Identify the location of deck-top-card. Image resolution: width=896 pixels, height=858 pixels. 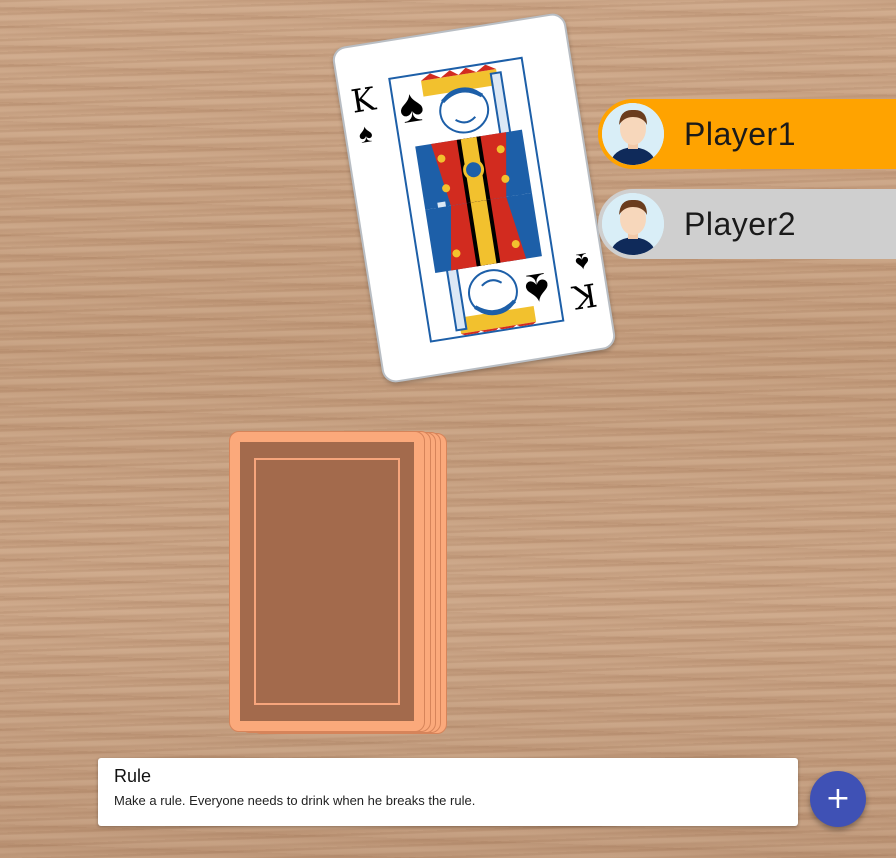
(327, 581).